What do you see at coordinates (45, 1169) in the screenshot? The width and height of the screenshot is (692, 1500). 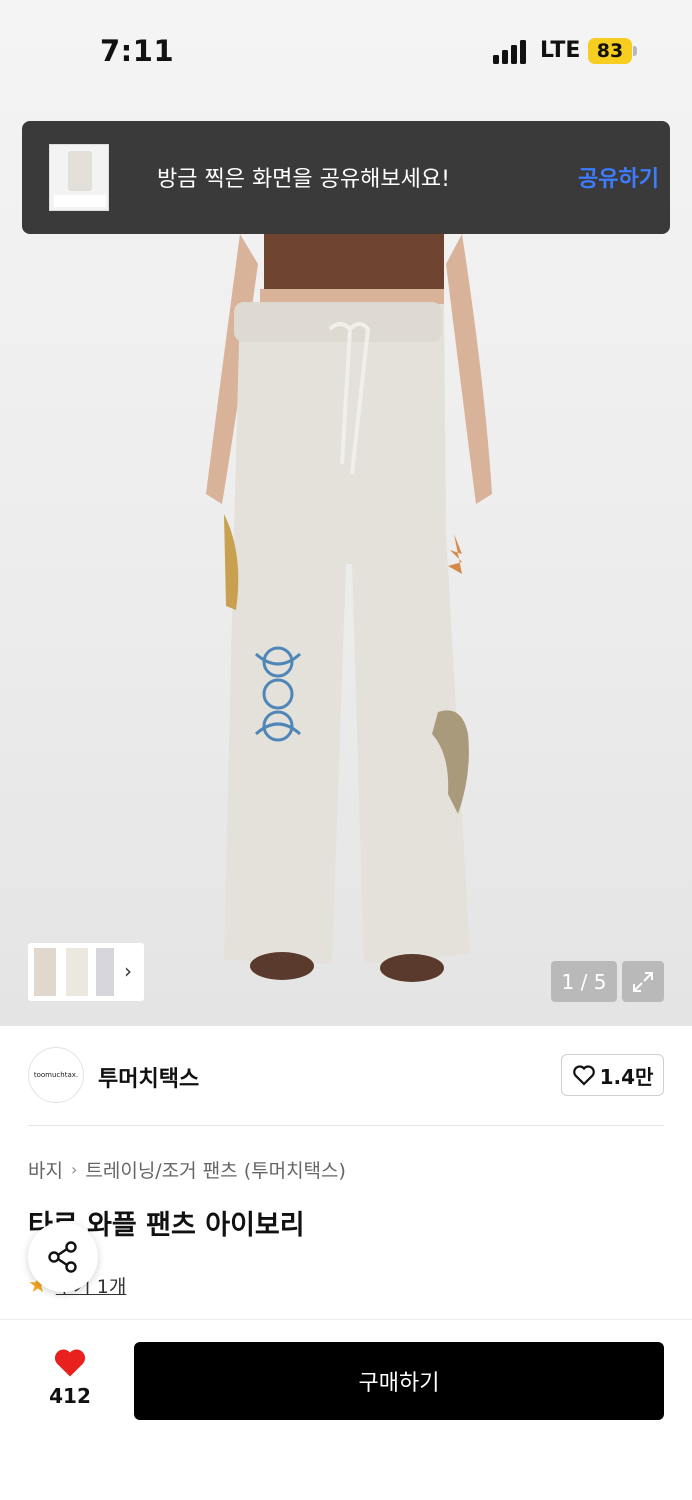 I see `breadcrumb-category: 바지` at bounding box center [45, 1169].